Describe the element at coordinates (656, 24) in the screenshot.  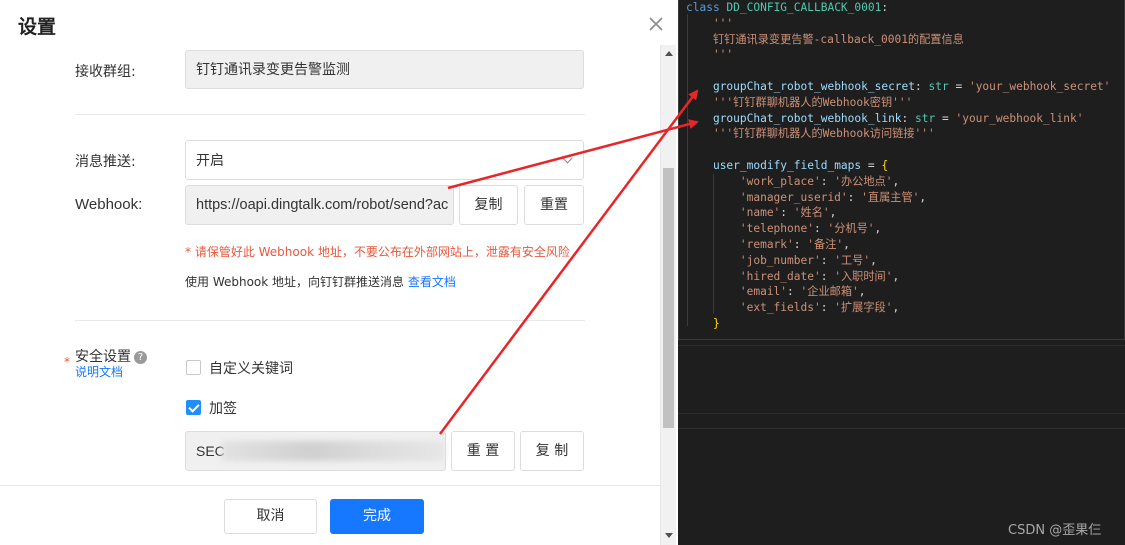
I see `close-icon` at that location.